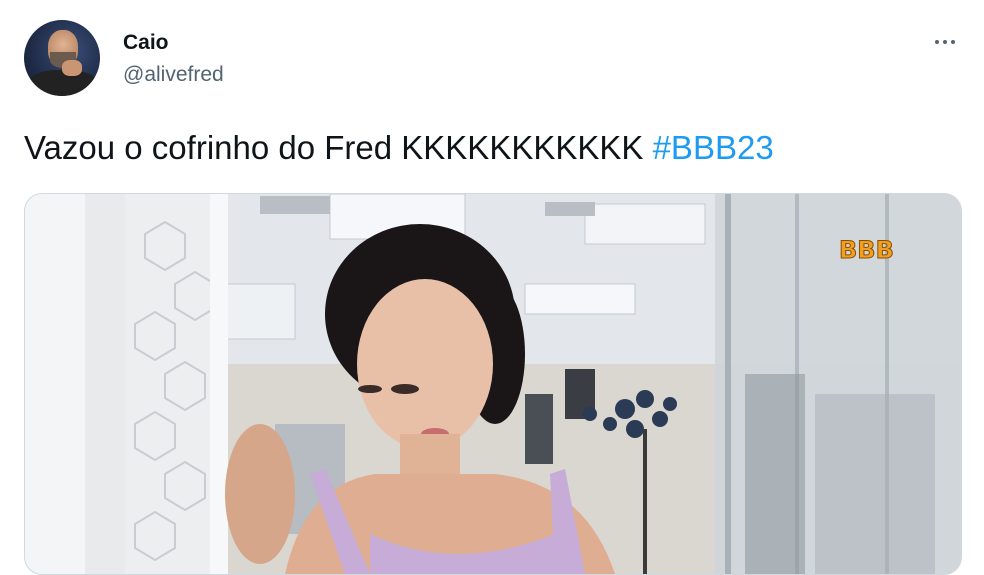  Describe the element at coordinates (62, 58) in the screenshot. I see `tweet-avatar` at that location.